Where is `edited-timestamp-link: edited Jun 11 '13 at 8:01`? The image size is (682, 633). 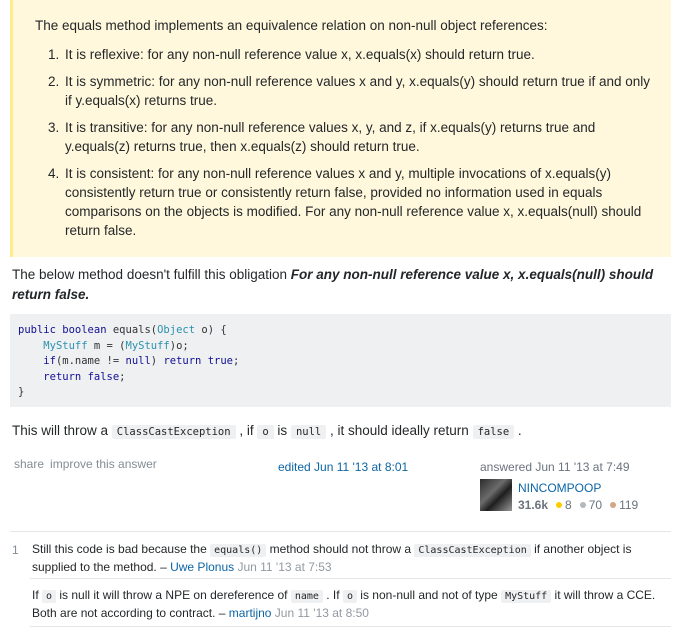 edited-timestamp-link: edited Jun 11 '13 at 8:01 is located at coordinates (343, 467).